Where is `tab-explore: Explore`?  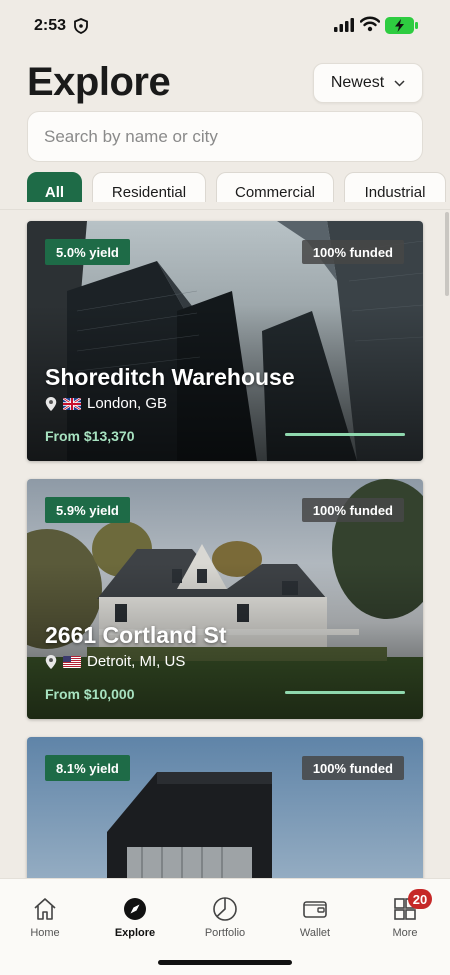 tab-explore: Explore is located at coordinates (135, 917).